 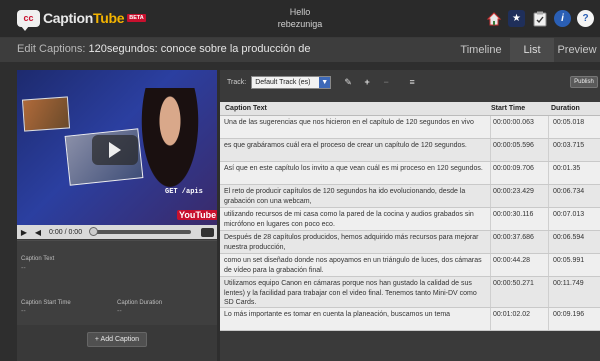 What do you see at coordinates (532, 50) in the screenshot?
I see `tab-list: List` at bounding box center [532, 50].